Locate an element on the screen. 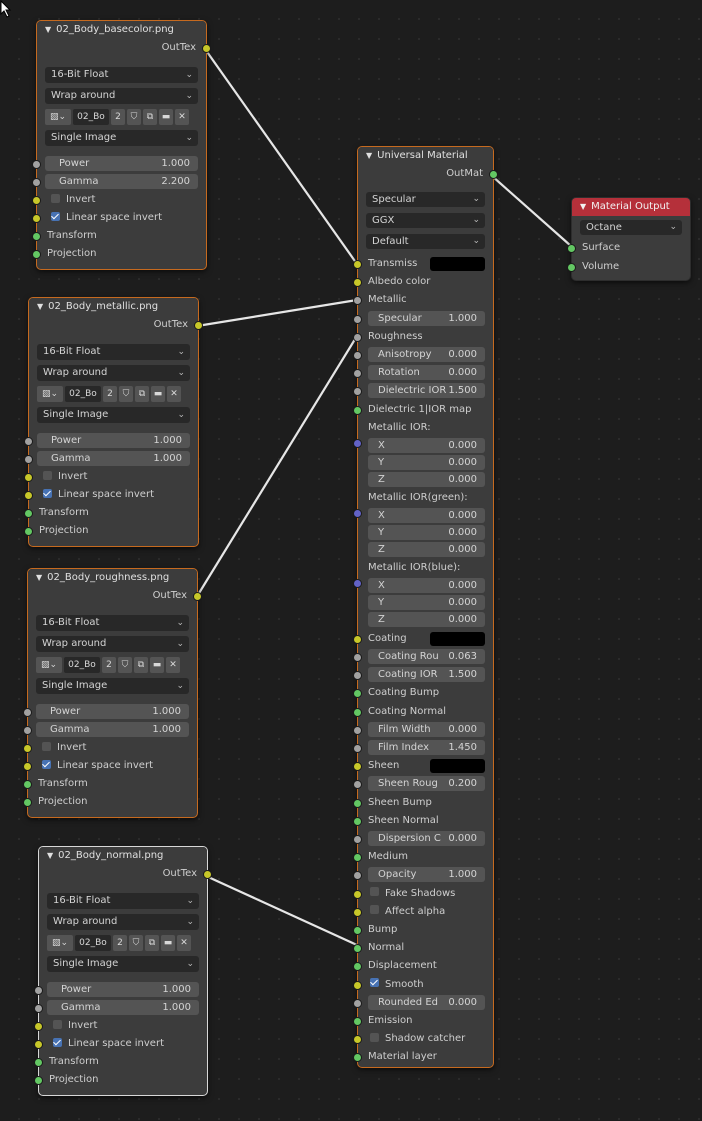  dielectric_ior-field: Dielectric IOR 1.500 is located at coordinates (426, 391).